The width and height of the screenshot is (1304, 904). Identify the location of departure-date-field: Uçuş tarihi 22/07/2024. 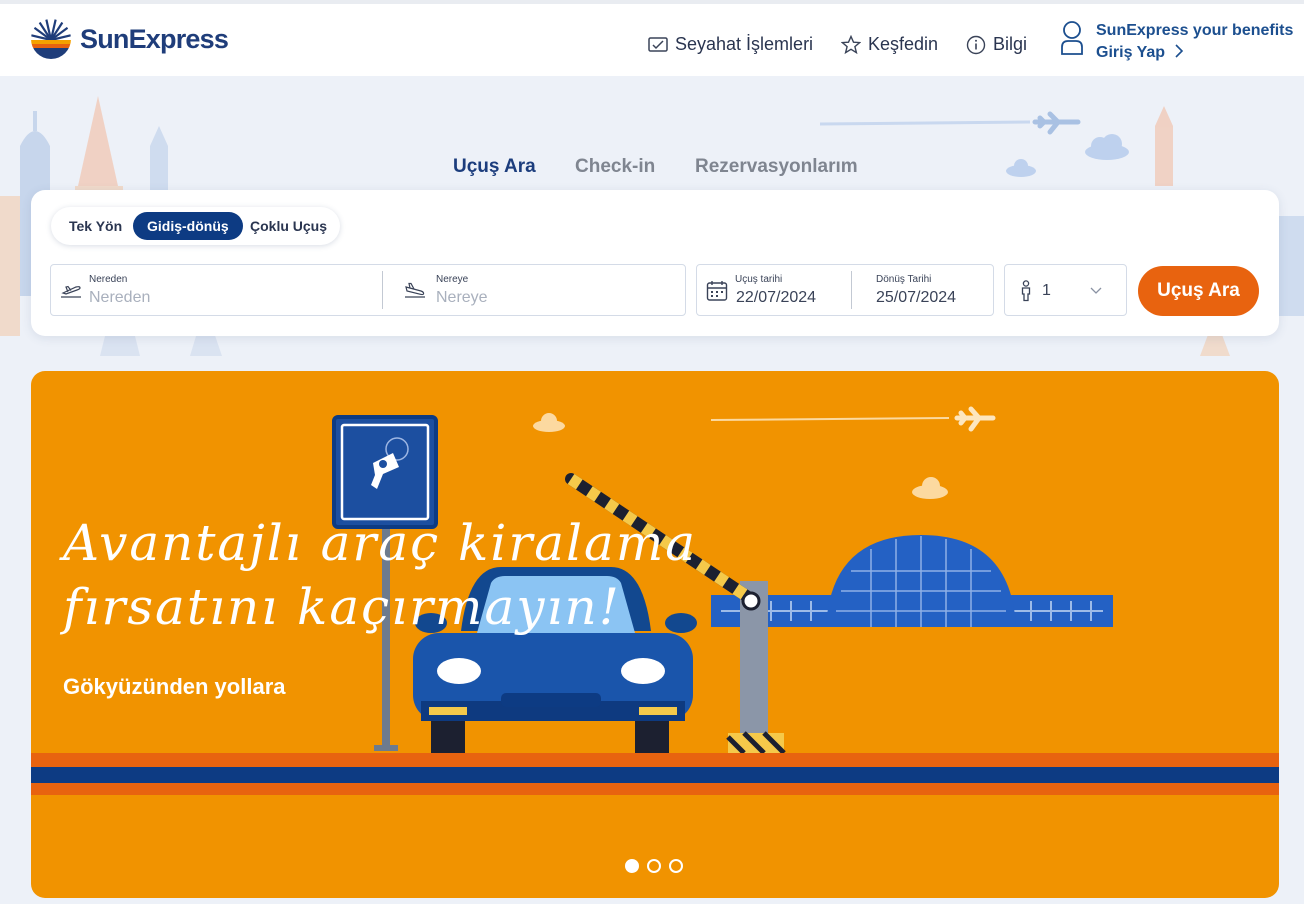
(774, 290).